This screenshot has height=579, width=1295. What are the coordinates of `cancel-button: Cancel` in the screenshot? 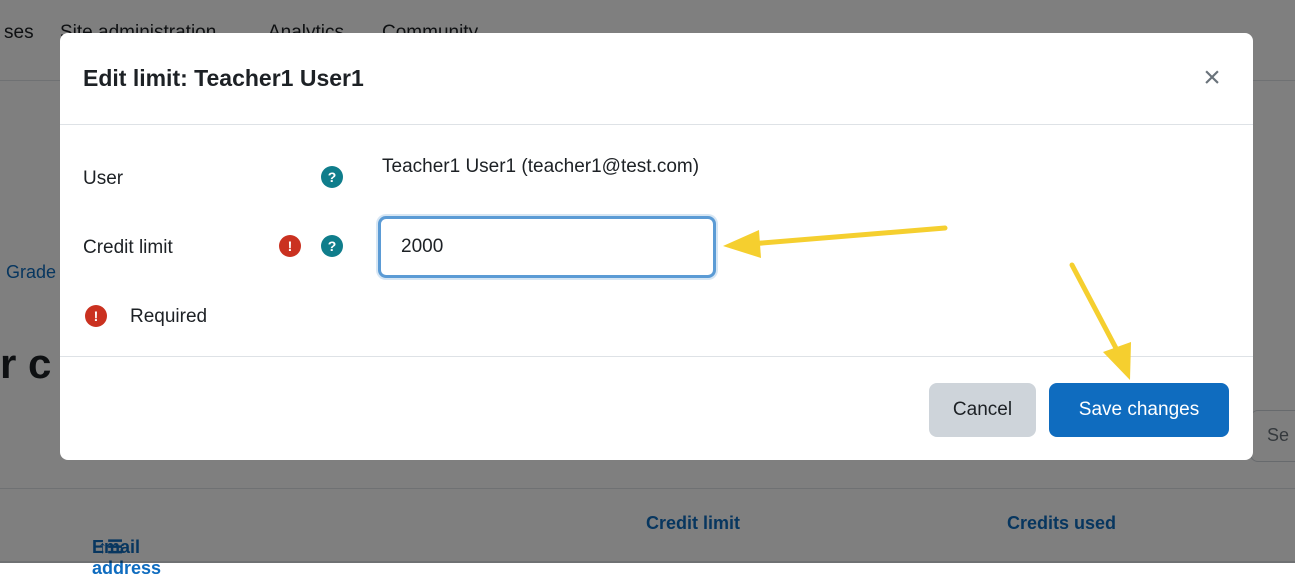 It's located at (982, 410).